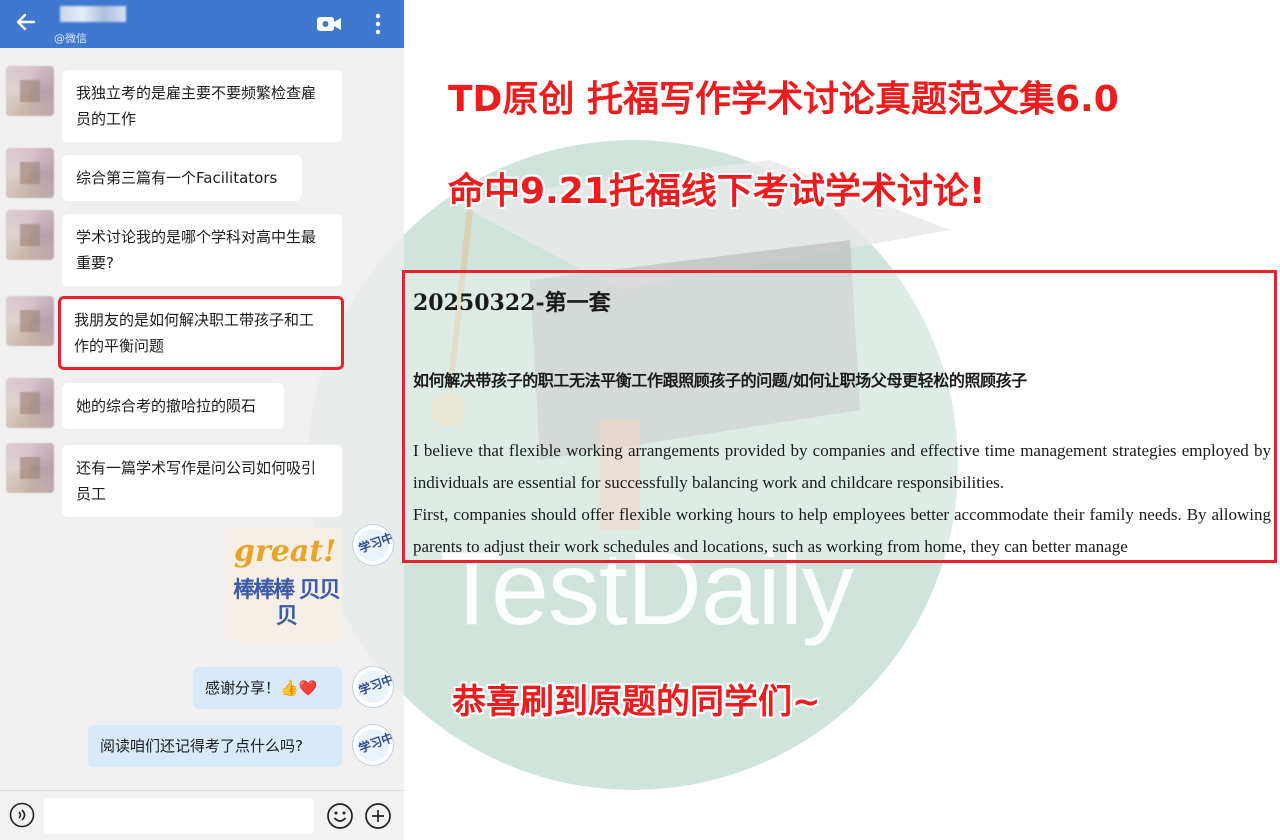  What do you see at coordinates (173, 406) in the screenshot?
I see `message-bubble: 她的综合考的撤哈拉的陨石` at bounding box center [173, 406].